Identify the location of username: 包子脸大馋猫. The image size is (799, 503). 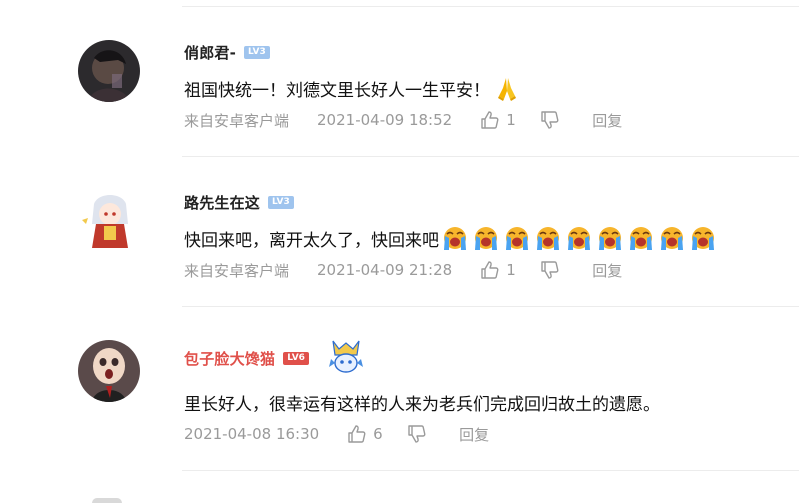
(229, 358).